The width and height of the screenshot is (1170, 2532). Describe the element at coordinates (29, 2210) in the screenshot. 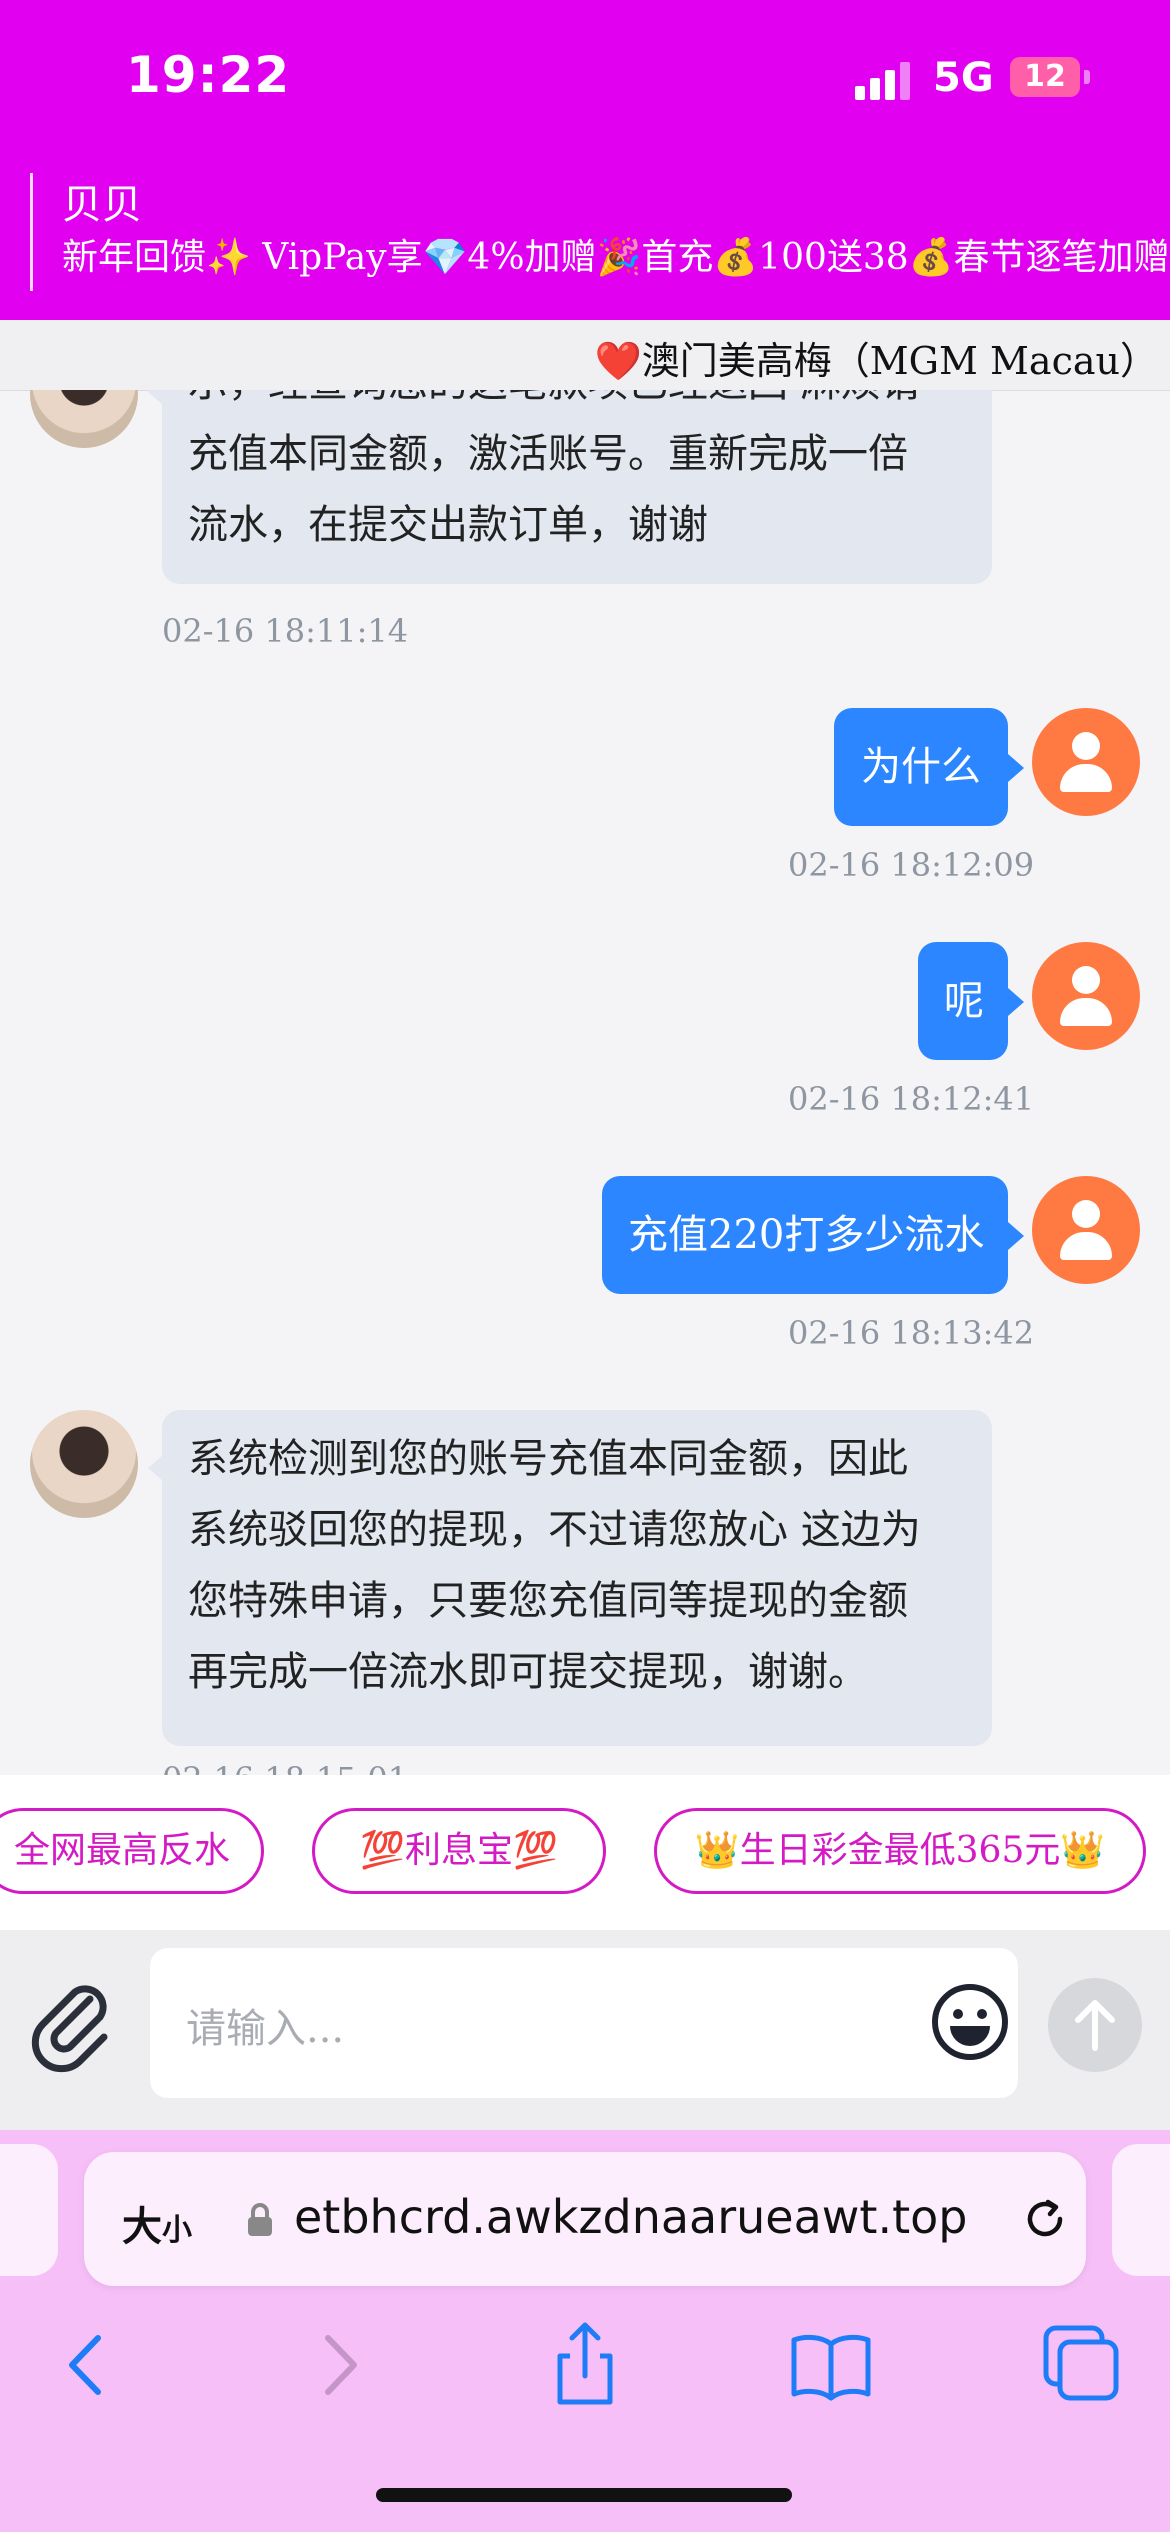

I see `previous-tab-preview` at that location.